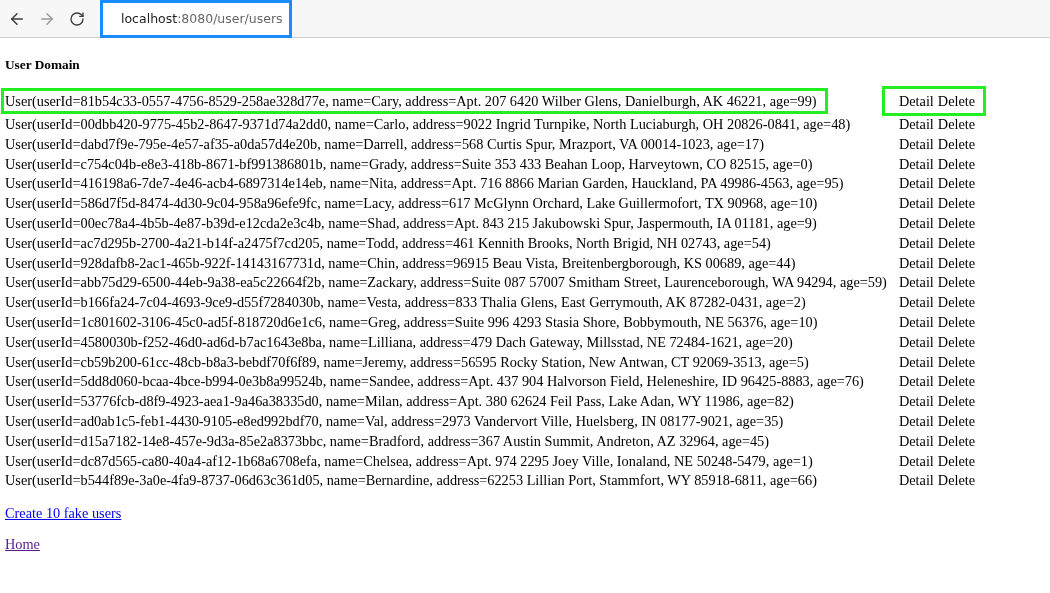 This screenshot has height=593, width=1050. I want to click on user-record-text: User(userId=b544f89e-3a0e-4fa9-8737-06d63c361d05, name=Bernardine, address=62253 Lillian Port, Stammfort, WY 85918-6811, age=66), so click(411, 480).